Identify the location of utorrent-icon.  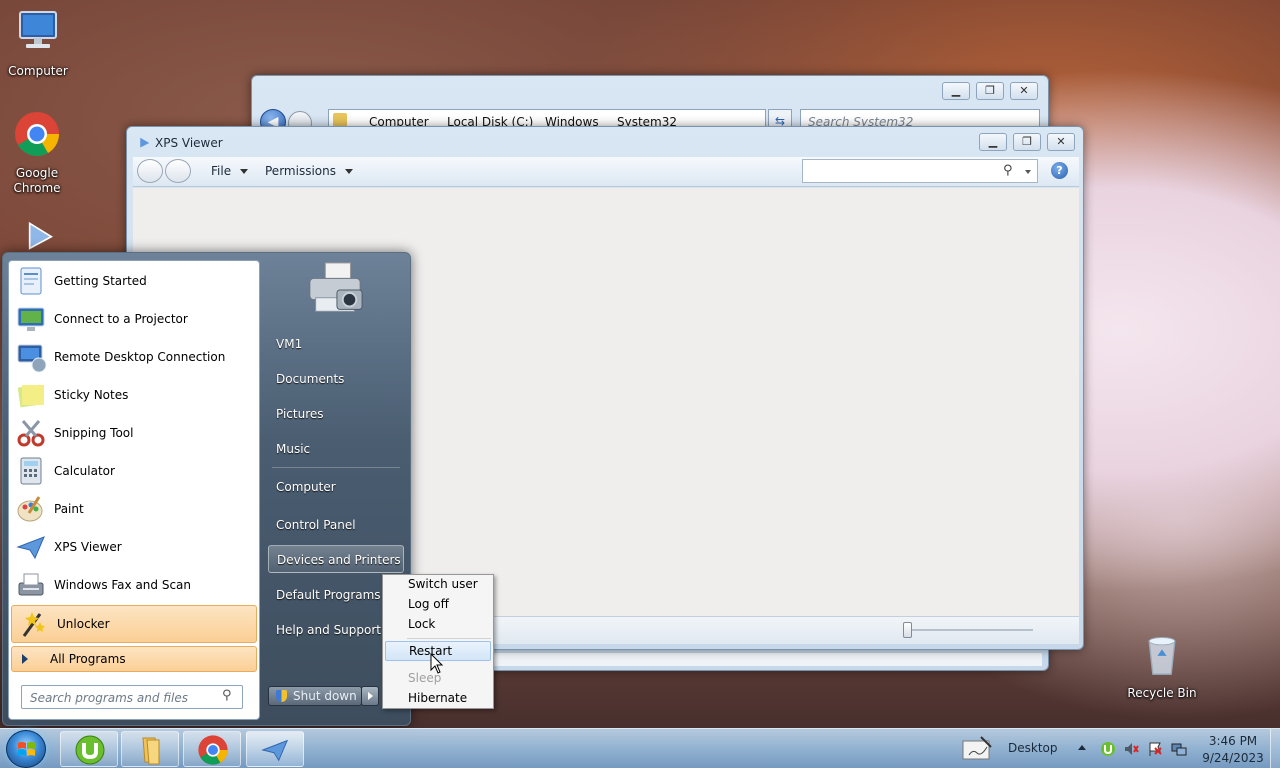
(90, 750).